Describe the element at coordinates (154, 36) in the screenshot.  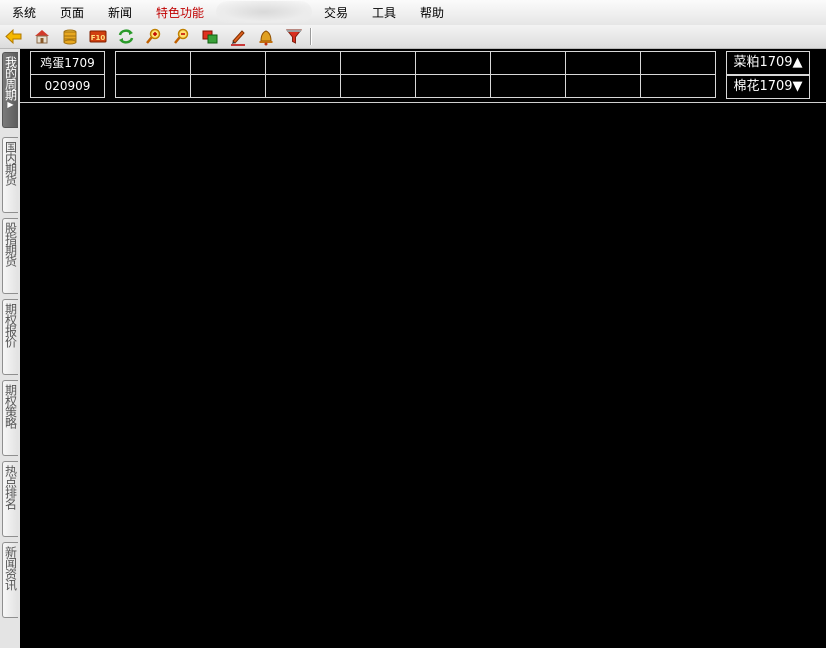
I see `zoom-in-icon` at that location.